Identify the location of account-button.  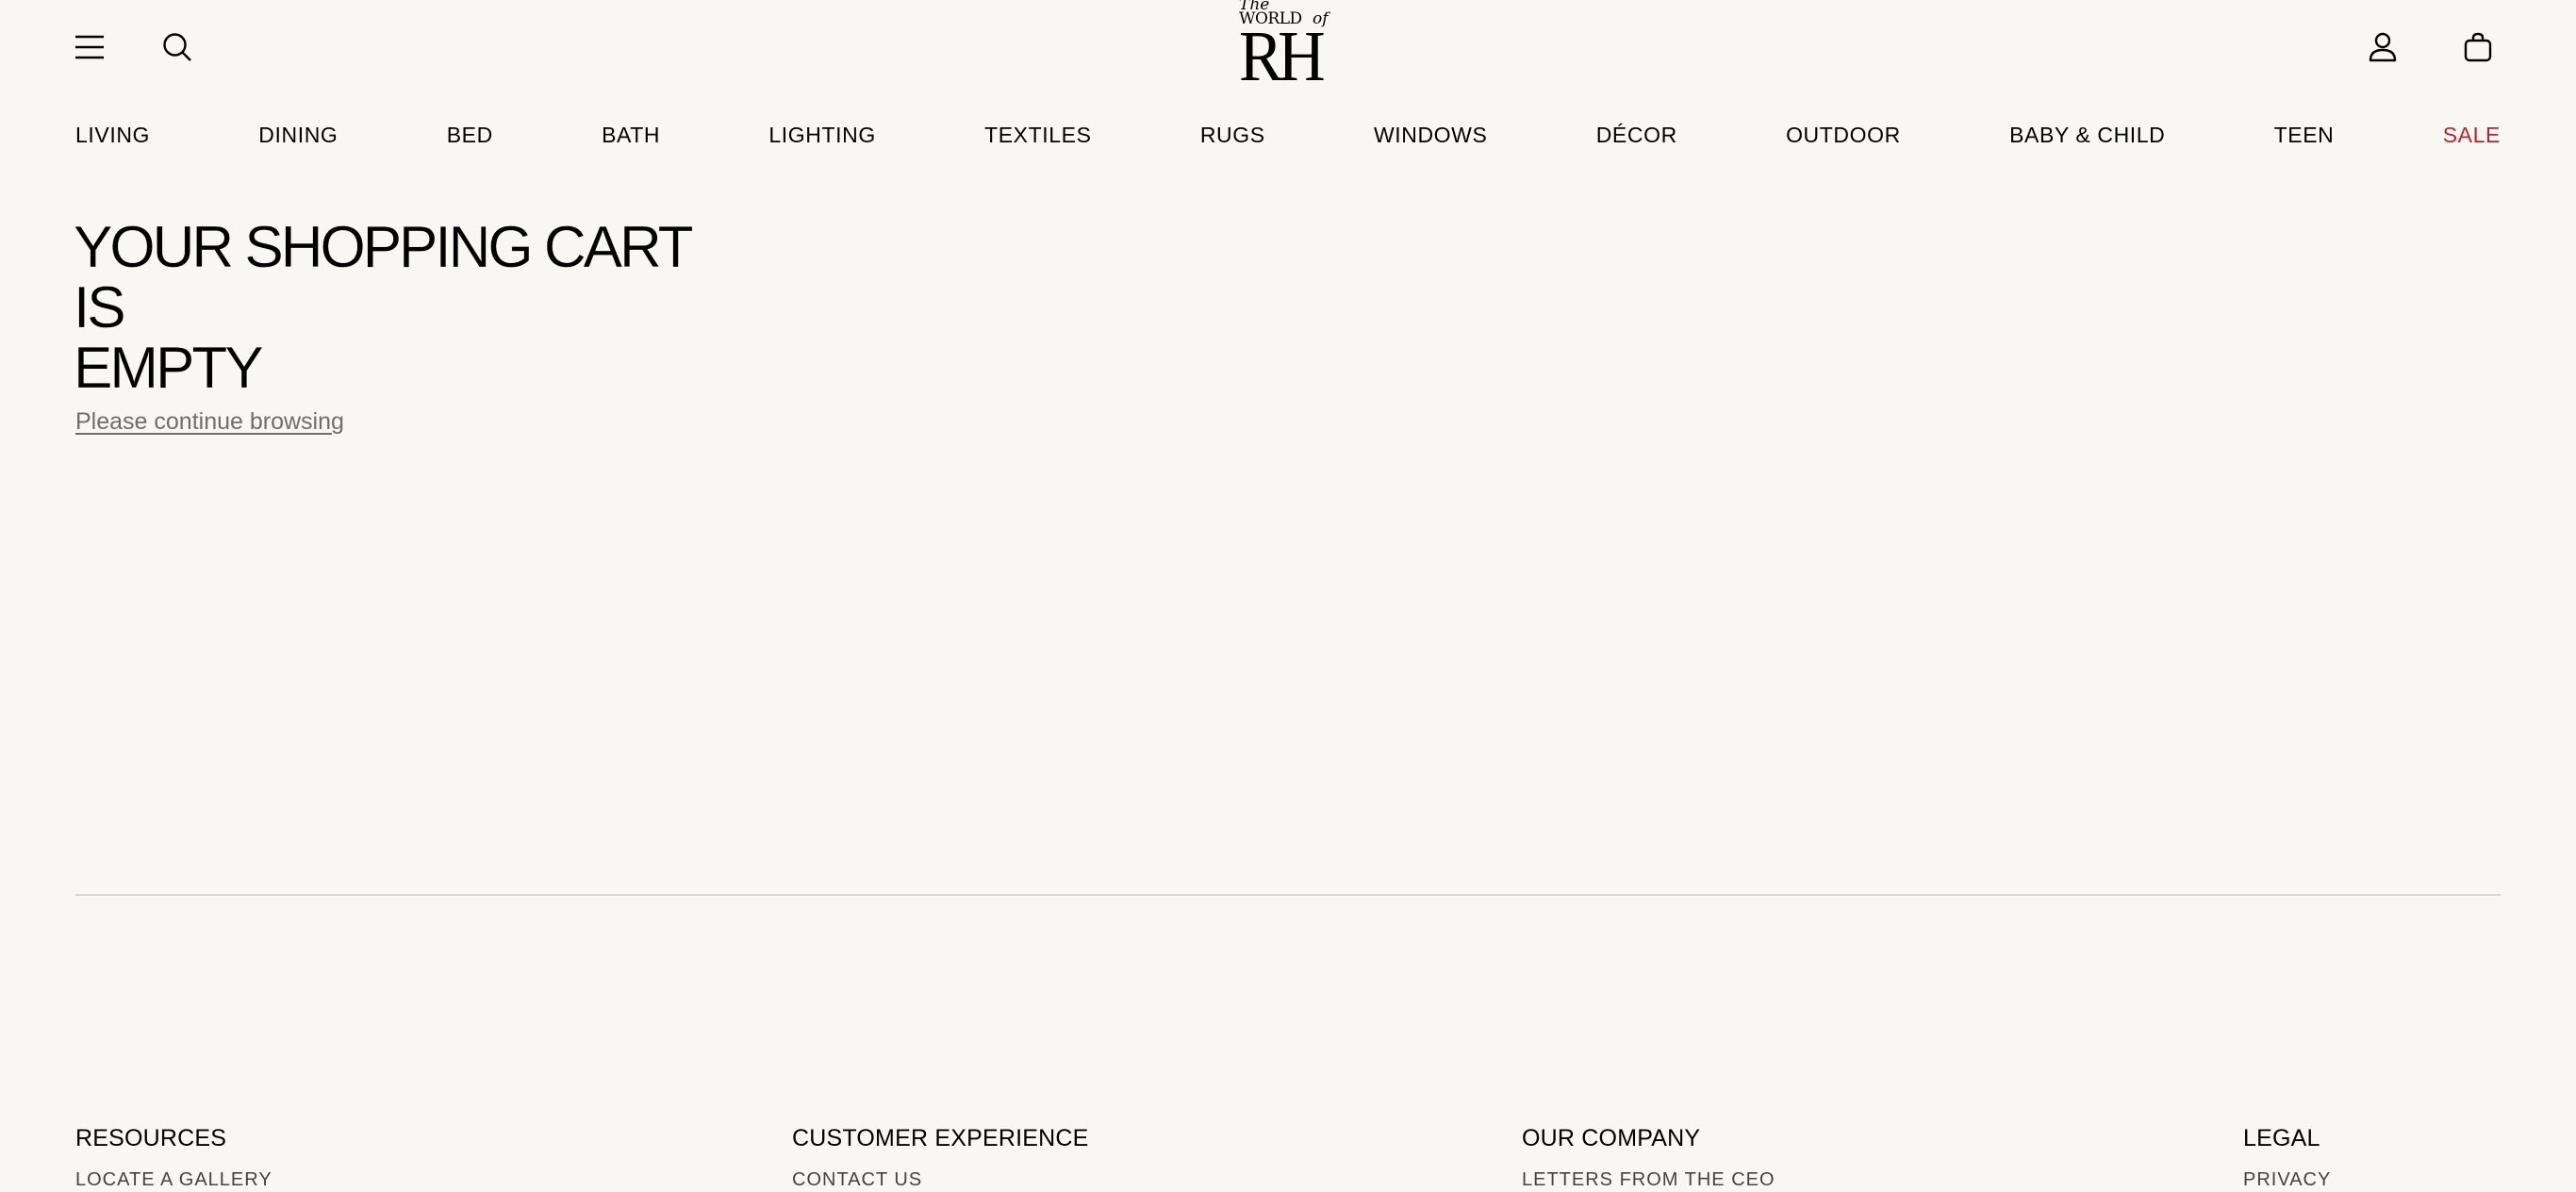
(2382, 48).